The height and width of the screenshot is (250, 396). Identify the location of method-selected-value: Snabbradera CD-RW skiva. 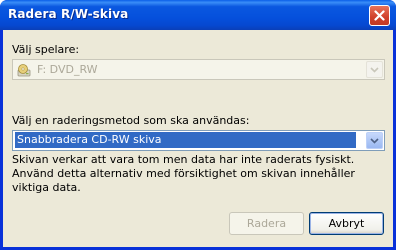
(185, 140).